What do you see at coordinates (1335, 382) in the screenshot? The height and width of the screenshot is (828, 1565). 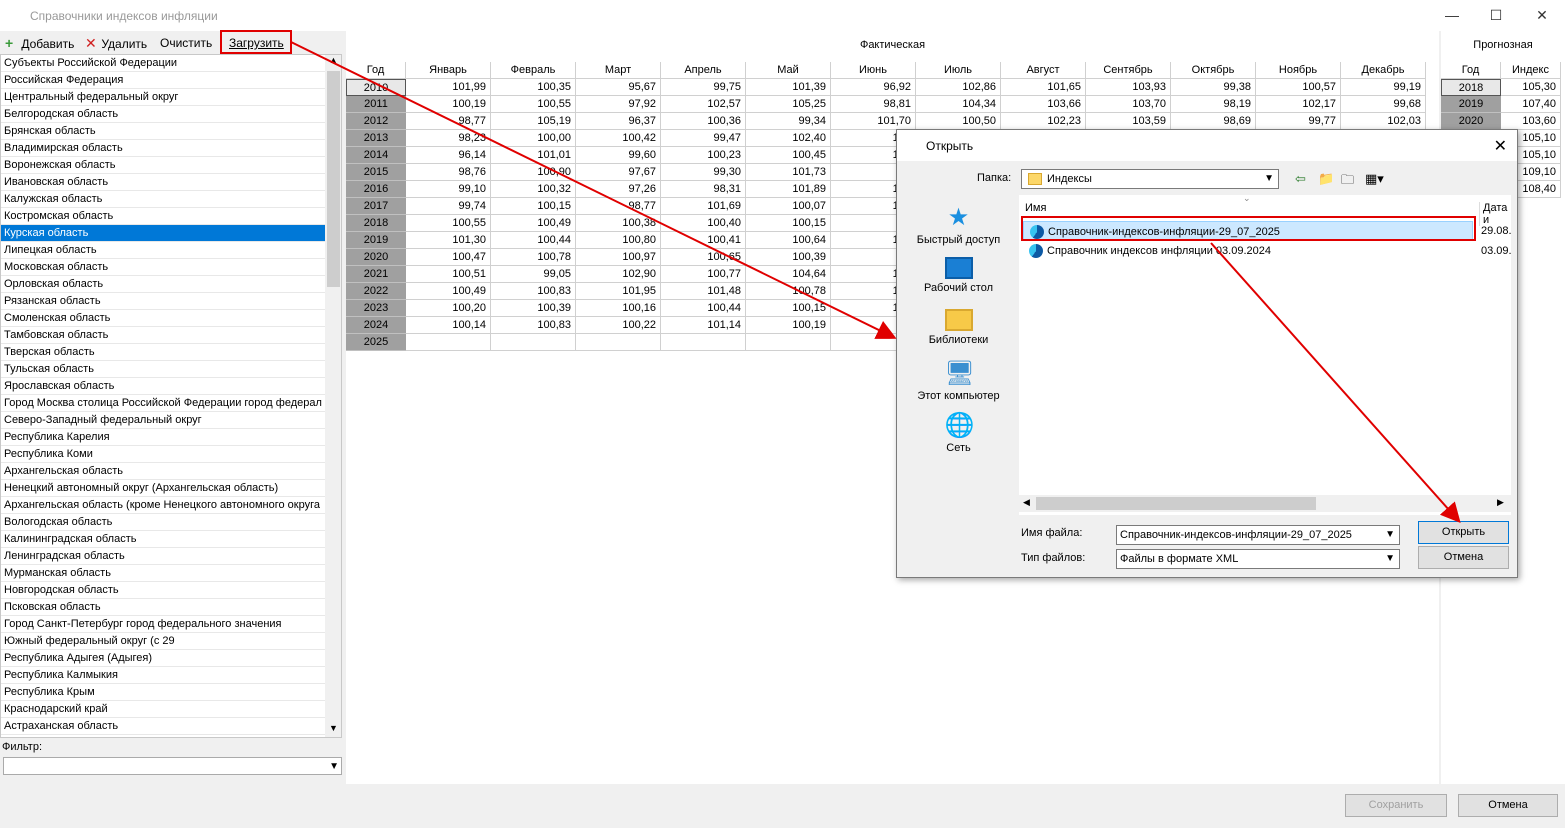 I see `arrow-to-open-button` at bounding box center [1335, 382].